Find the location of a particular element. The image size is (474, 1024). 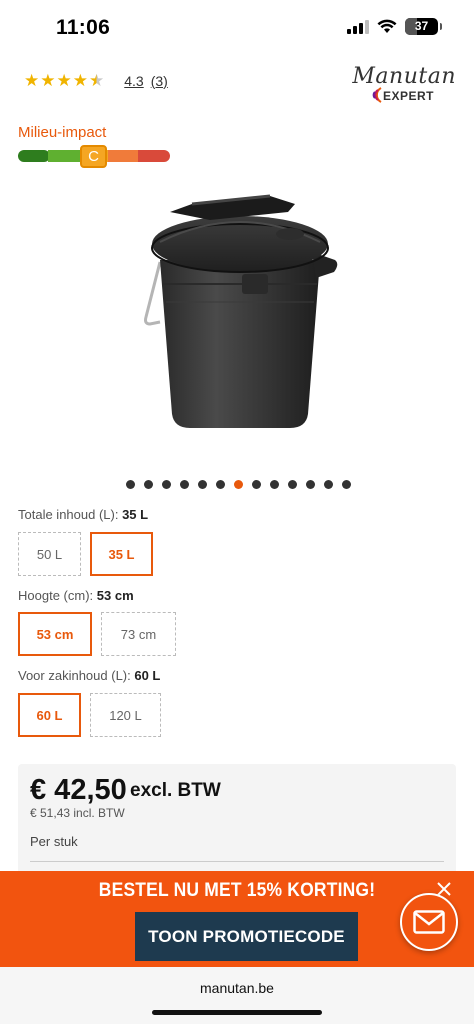

variant-label-volume: Totale inhoud (L): 35 L is located at coordinates (83, 514).